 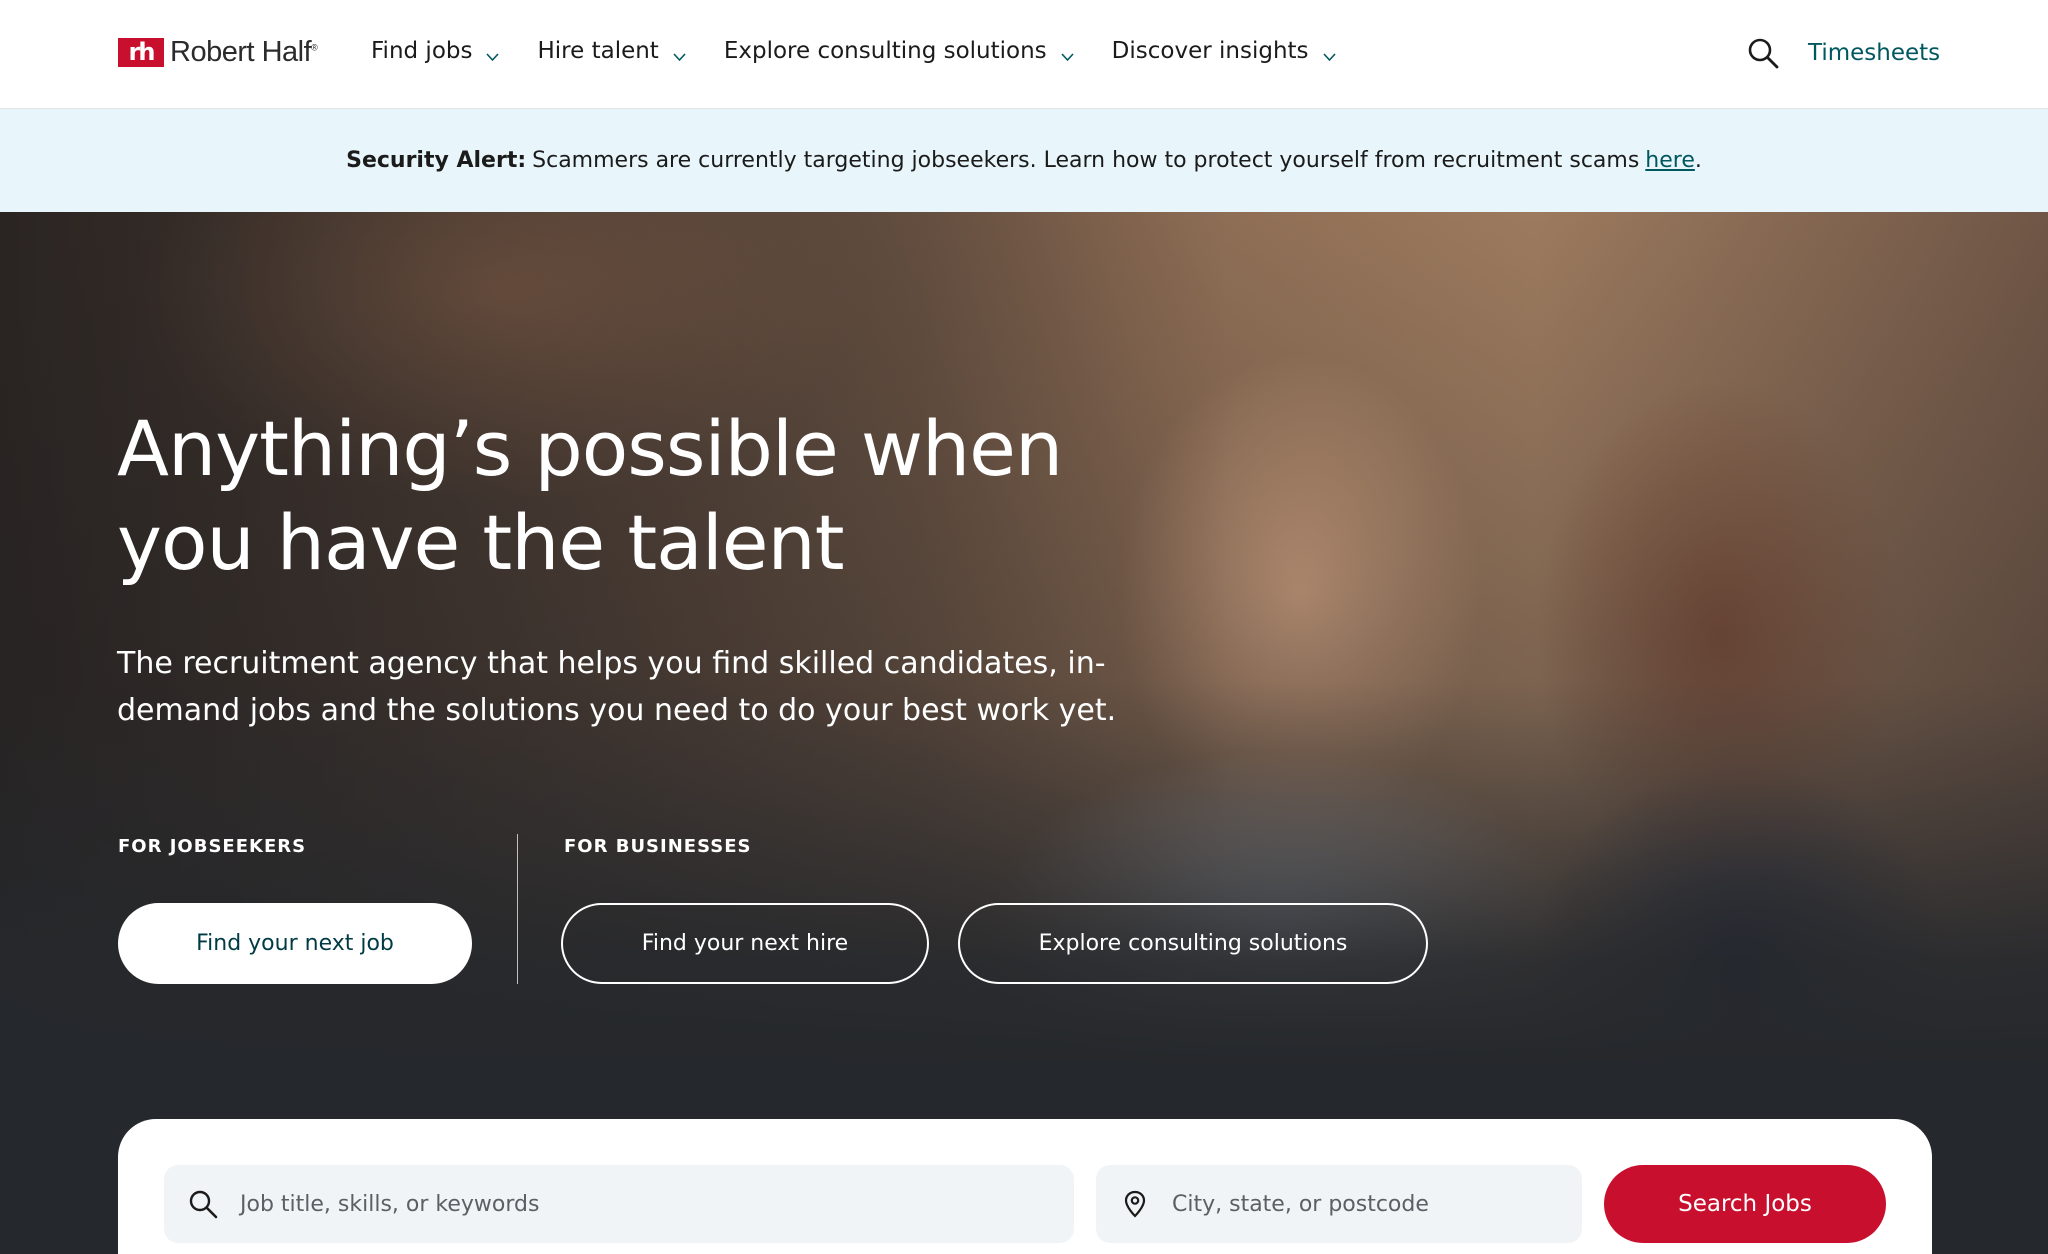 What do you see at coordinates (1193, 943) in the screenshot?
I see `explore-consulting-button: Explore consulting solutions` at bounding box center [1193, 943].